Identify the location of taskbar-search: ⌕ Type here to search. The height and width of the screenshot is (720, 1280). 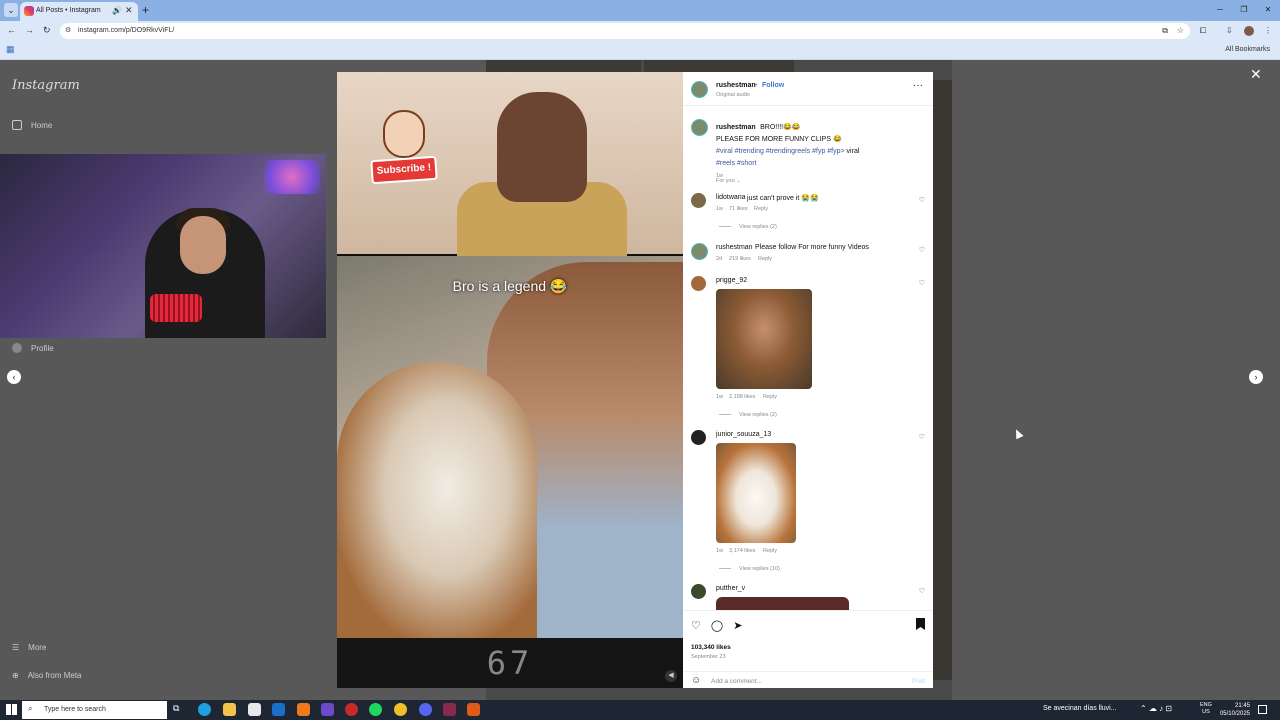
(94, 710).